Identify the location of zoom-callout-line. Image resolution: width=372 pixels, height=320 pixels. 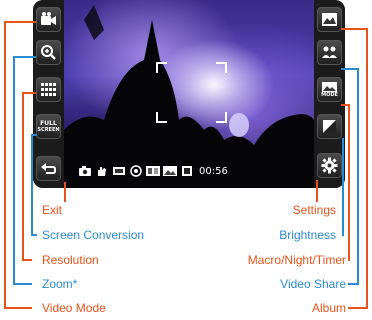
(14, 170).